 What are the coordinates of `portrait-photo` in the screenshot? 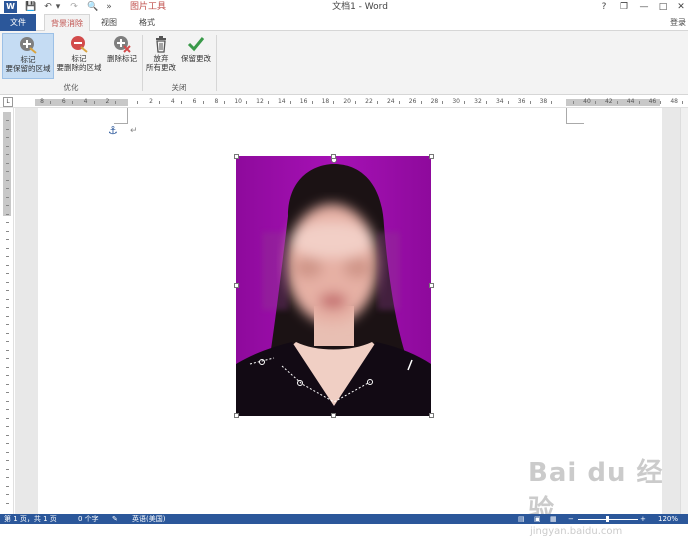 It's located at (333, 286).